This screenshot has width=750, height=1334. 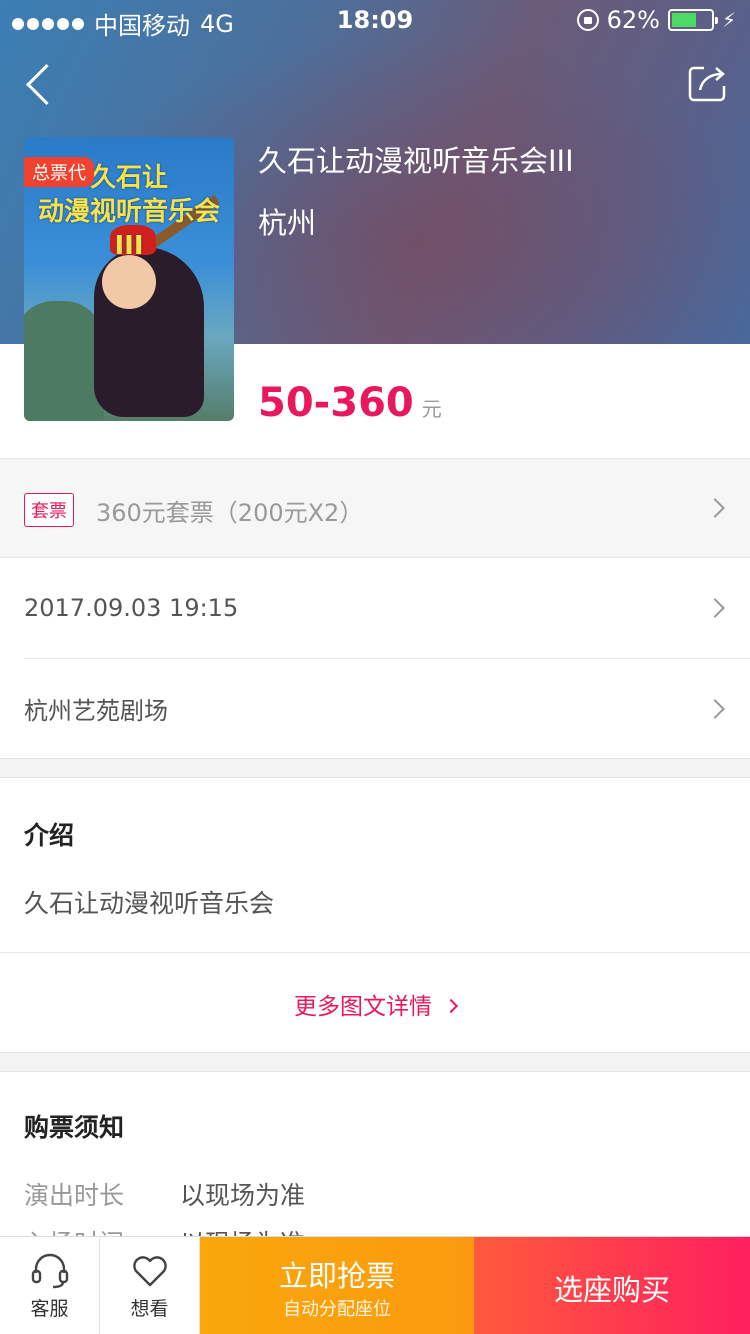 What do you see at coordinates (96, 711) in the screenshot?
I see `venue-text: 杭州艺苑剧场` at bounding box center [96, 711].